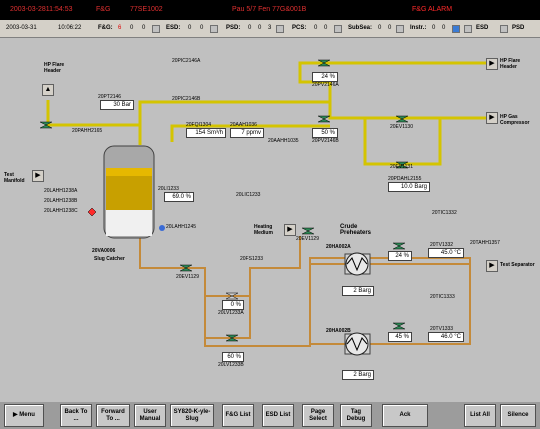 The width and height of the screenshot is (540, 429). What do you see at coordinates (248, 195) in the screenshot?
I see `lic1233-tag: 20LIC1233` at bounding box center [248, 195].